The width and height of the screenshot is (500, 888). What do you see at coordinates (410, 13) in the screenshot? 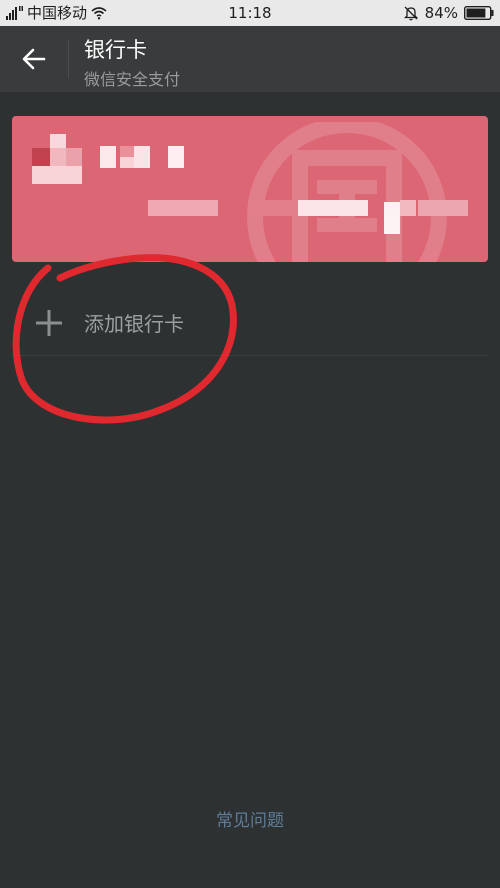
I see `bell-mute-icon` at bounding box center [410, 13].